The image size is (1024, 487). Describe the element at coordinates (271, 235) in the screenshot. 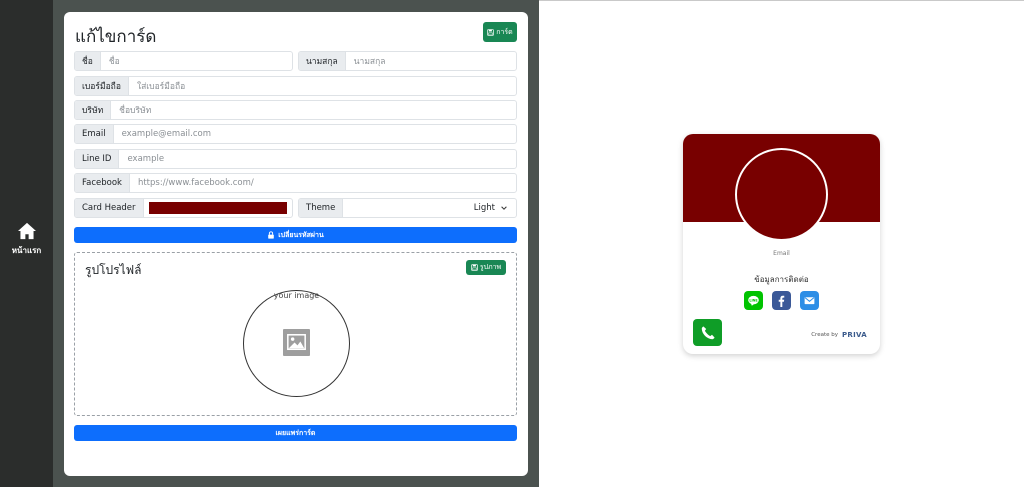

I see `lock-icon` at that location.